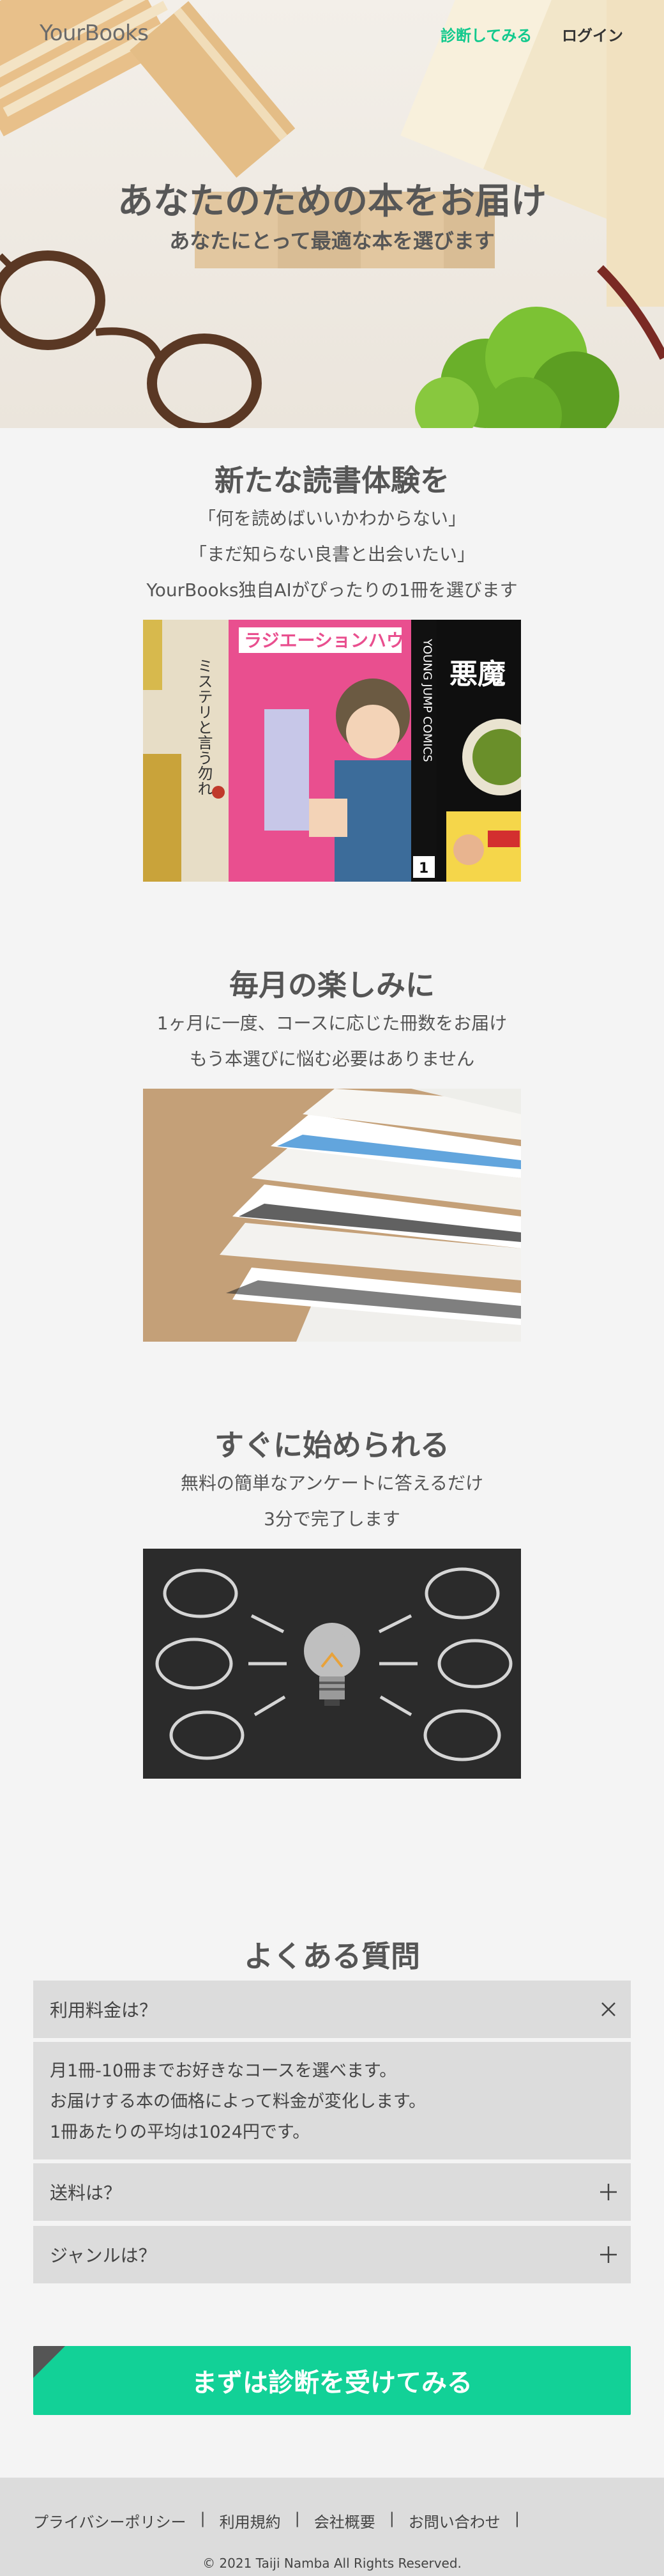 The width and height of the screenshot is (664, 2576). Describe the element at coordinates (592, 34) in the screenshot. I see `nav-login-link: ログイン` at that location.